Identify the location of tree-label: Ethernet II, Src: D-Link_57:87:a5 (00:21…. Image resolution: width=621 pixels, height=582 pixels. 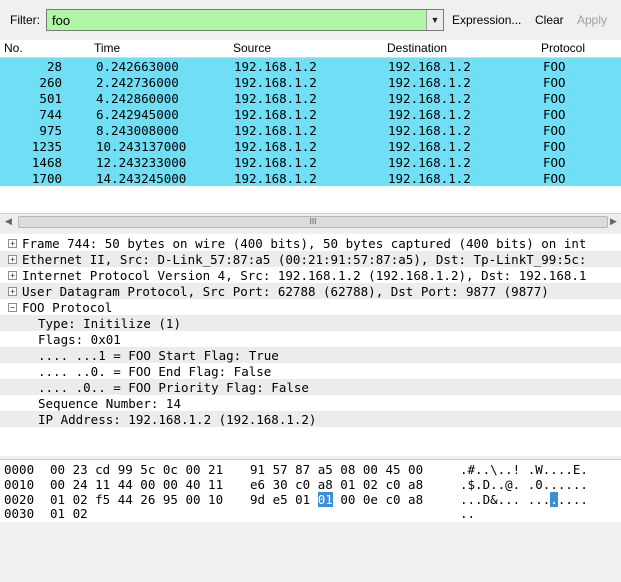
(304, 259).